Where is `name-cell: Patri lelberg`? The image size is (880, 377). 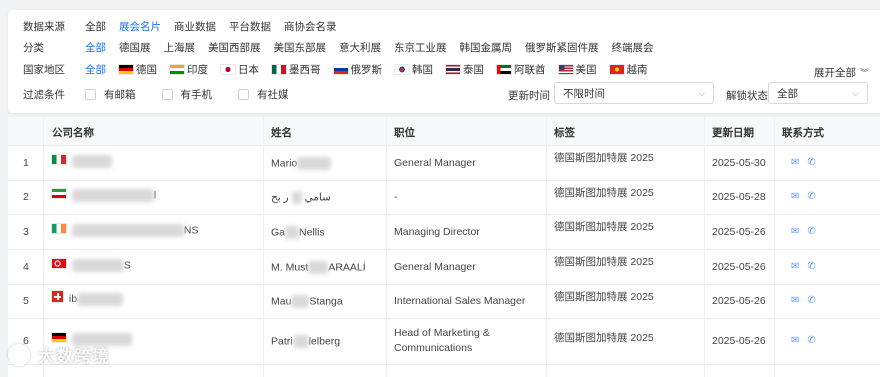 name-cell: Patri lelberg is located at coordinates (306, 341).